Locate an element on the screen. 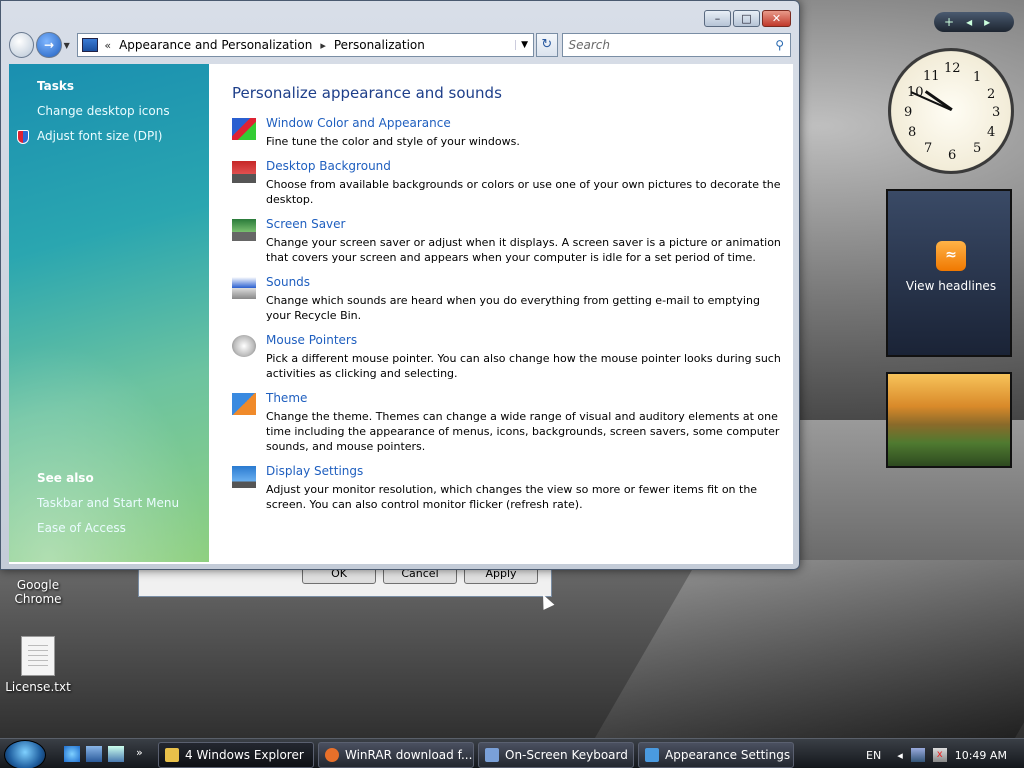 This screenshot has height=768, width=1024. clock-number: 12 is located at coordinates (952, 68).